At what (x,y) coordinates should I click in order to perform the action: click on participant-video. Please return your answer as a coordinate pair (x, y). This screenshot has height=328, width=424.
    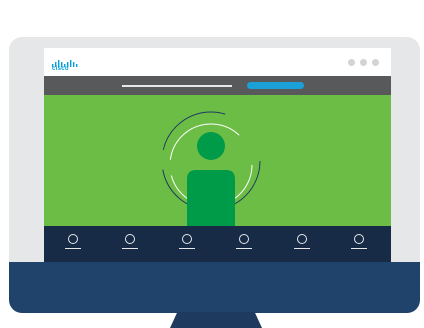
    Looking at the image, I should click on (211, 168).